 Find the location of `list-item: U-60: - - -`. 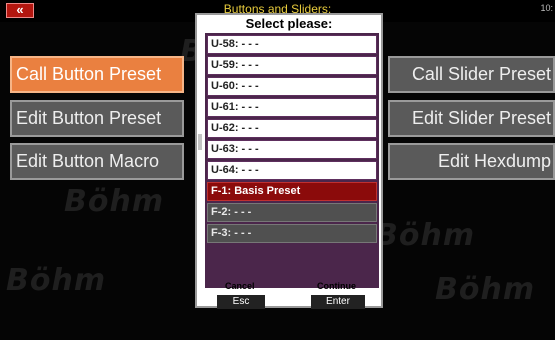

list-item: U-60: - - - is located at coordinates (292, 86).